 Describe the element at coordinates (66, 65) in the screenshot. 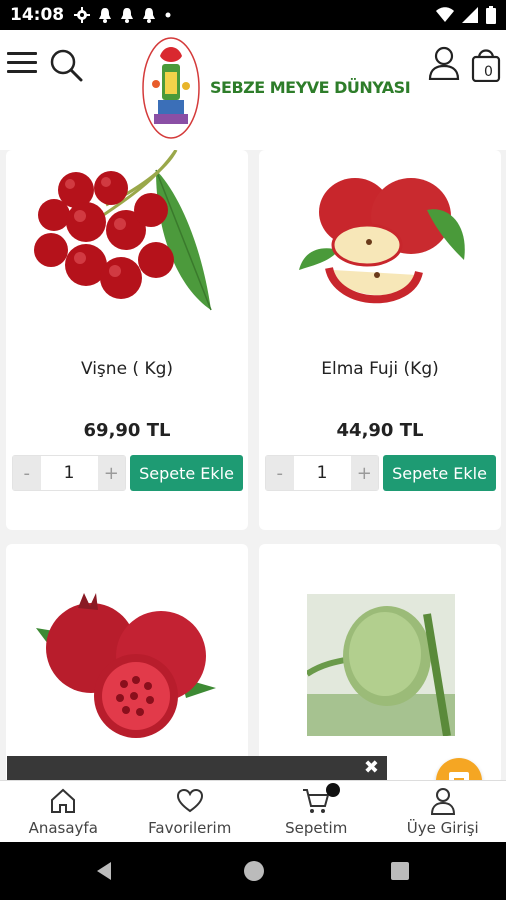

I see `search-icon` at that location.